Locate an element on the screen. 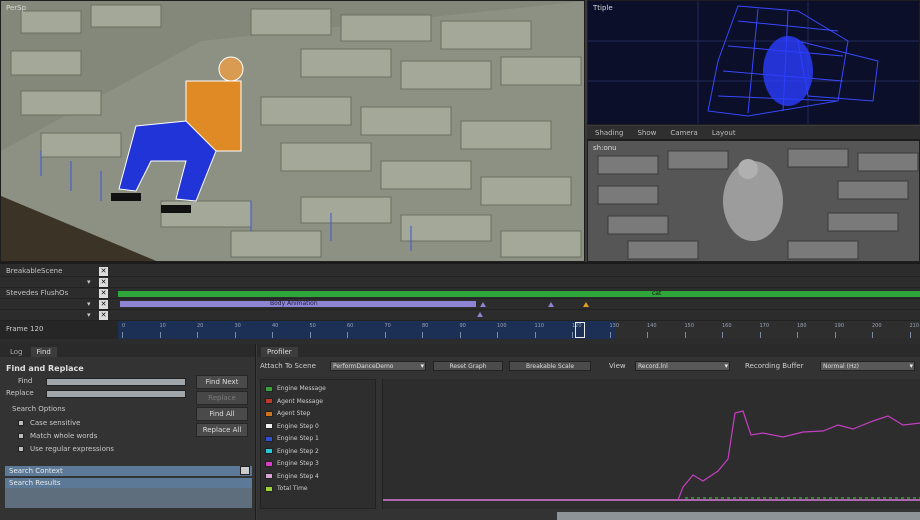 Image resolution: width=920 pixels, height=520 pixels. ruler-tick-label: 40 is located at coordinates (275, 326).